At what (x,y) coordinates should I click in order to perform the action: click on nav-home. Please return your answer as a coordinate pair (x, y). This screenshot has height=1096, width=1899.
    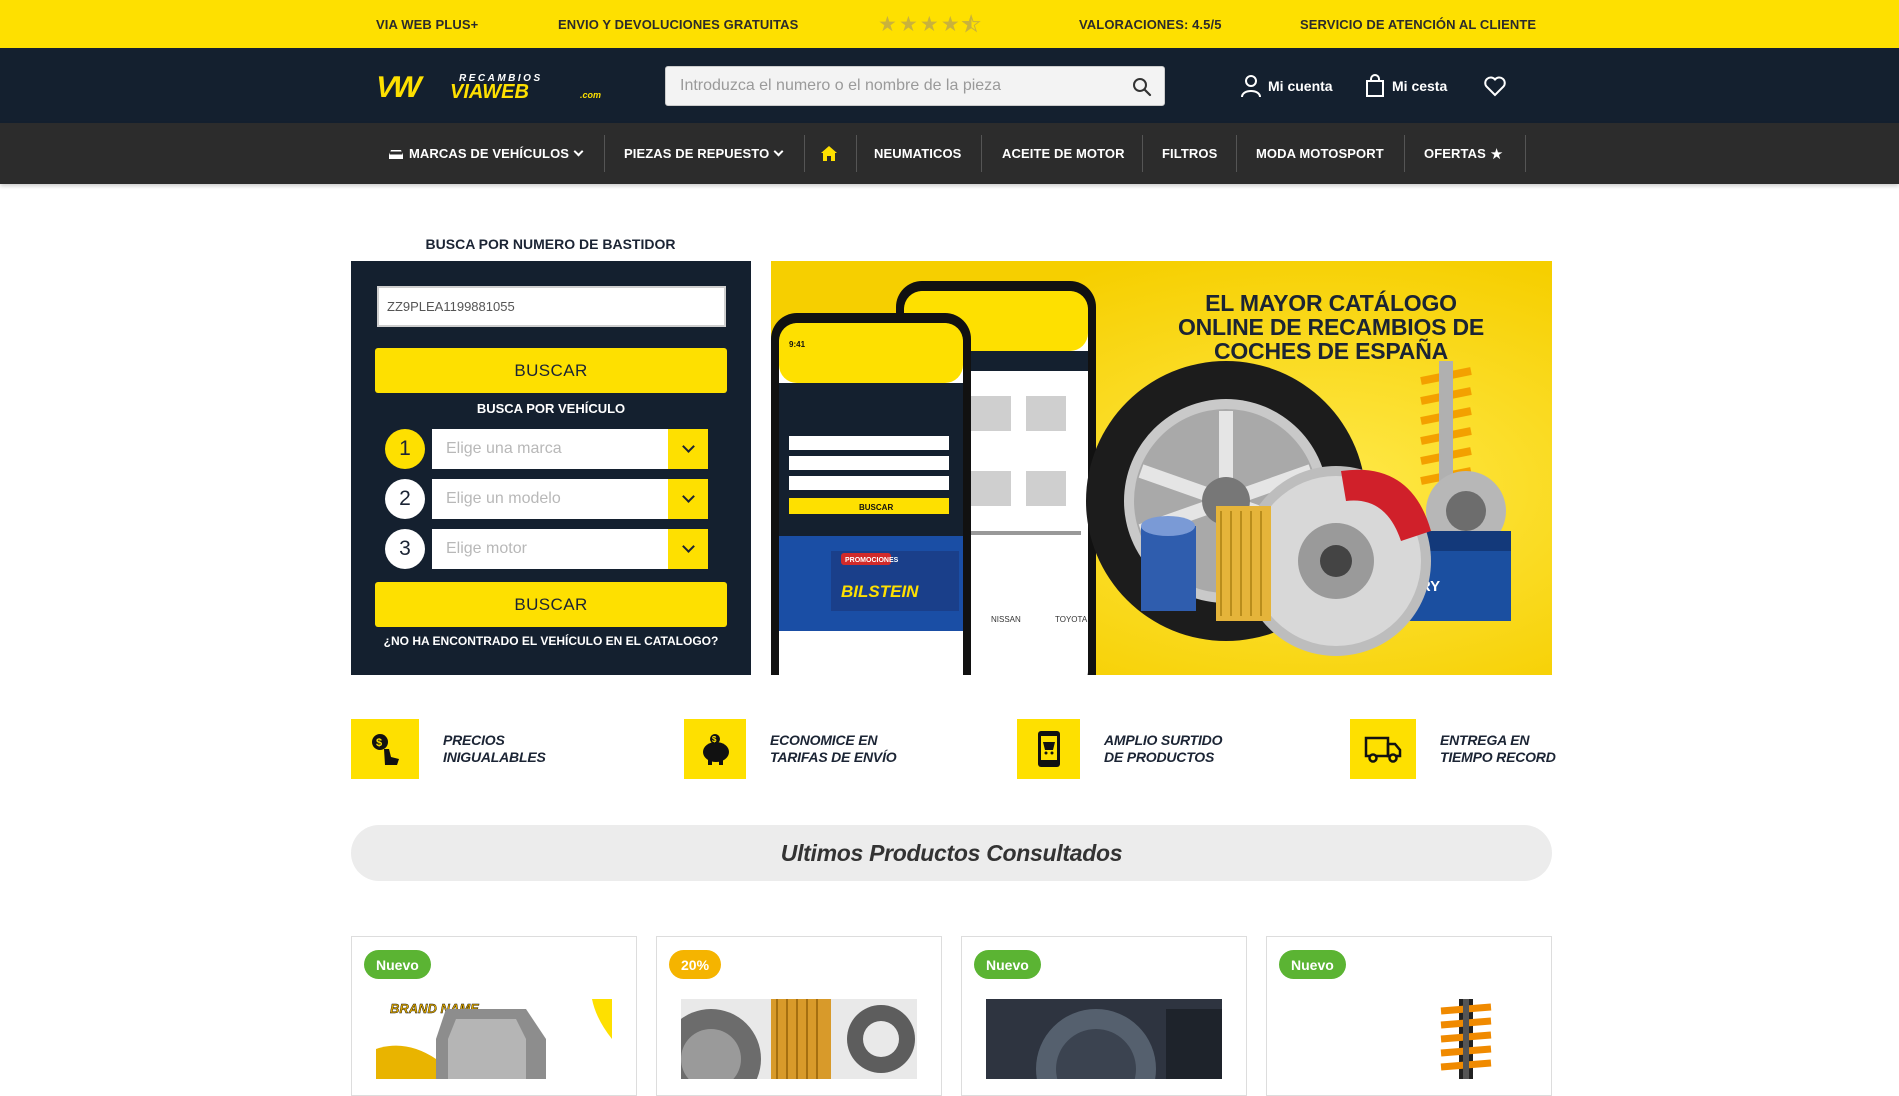
    Looking at the image, I should click on (829, 153).